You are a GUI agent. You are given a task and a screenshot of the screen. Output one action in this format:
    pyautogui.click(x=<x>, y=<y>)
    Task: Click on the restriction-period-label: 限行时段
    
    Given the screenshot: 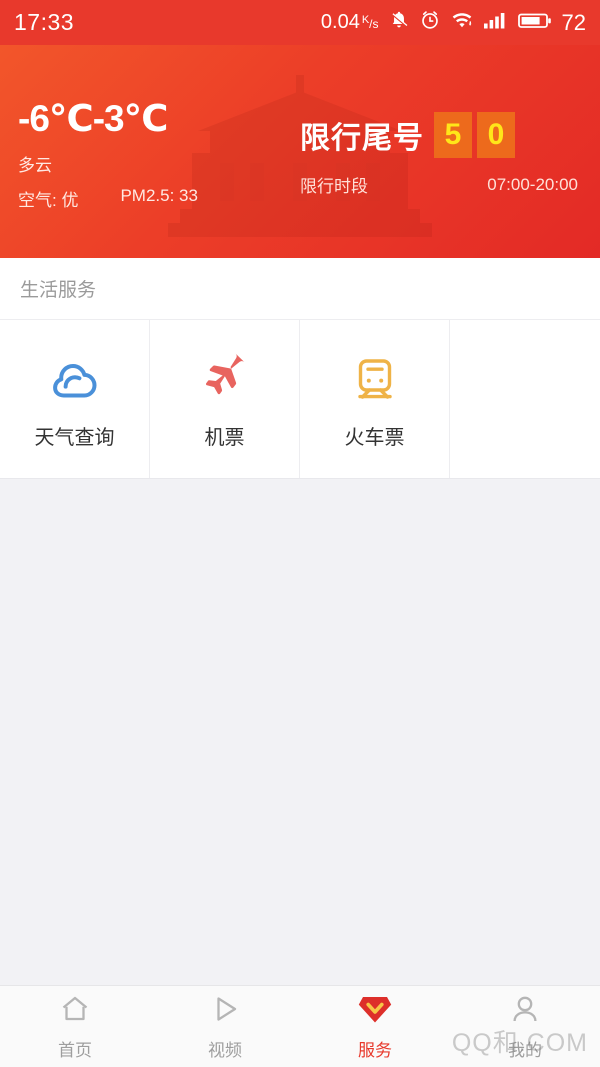 What is the action you would take?
    pyautogui.click(x=334, y=186)
    